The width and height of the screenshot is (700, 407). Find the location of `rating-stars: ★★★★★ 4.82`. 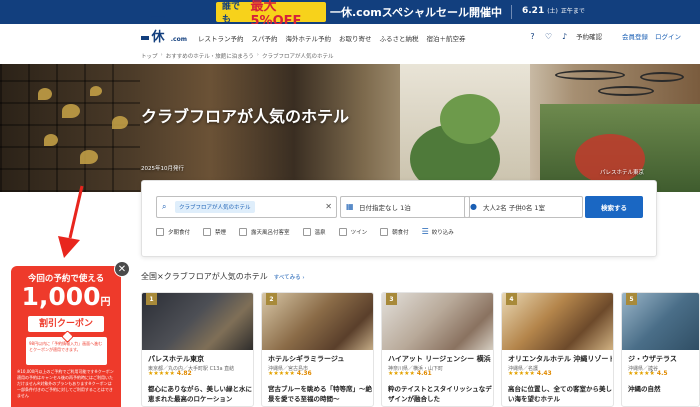

rating-stars: ★★★★★ 4.82 is located at coordinates (170, 373).